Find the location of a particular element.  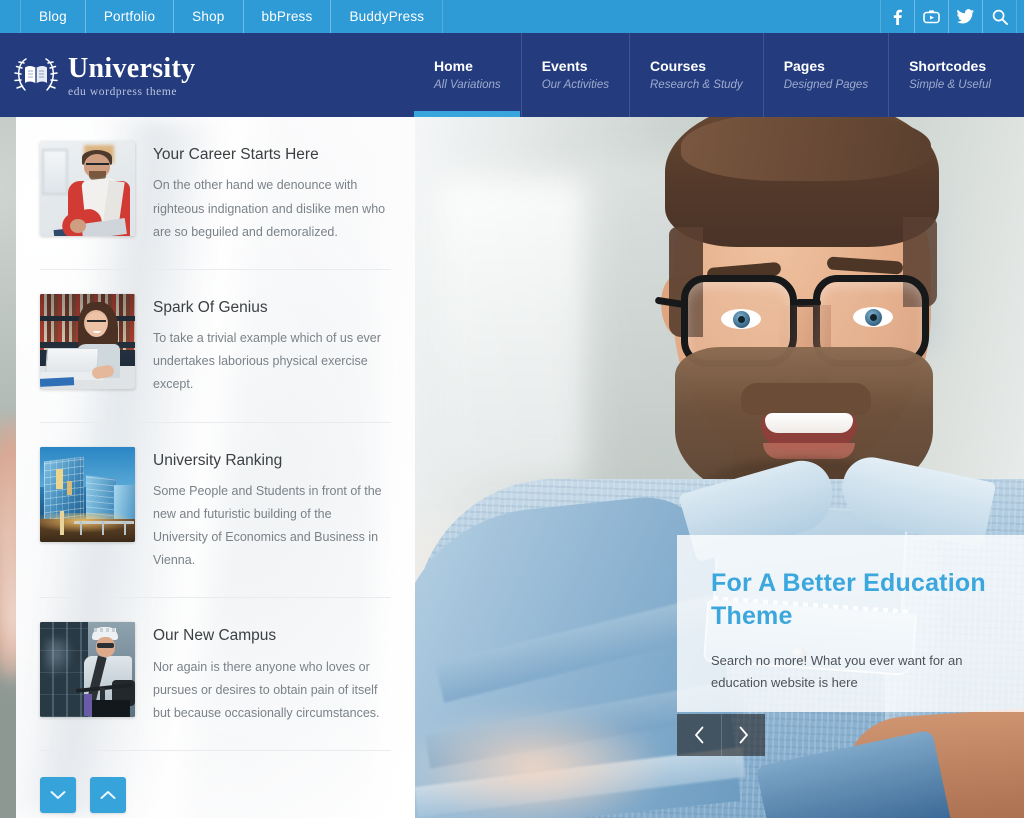

social-links is located at coordinates (948, 16).